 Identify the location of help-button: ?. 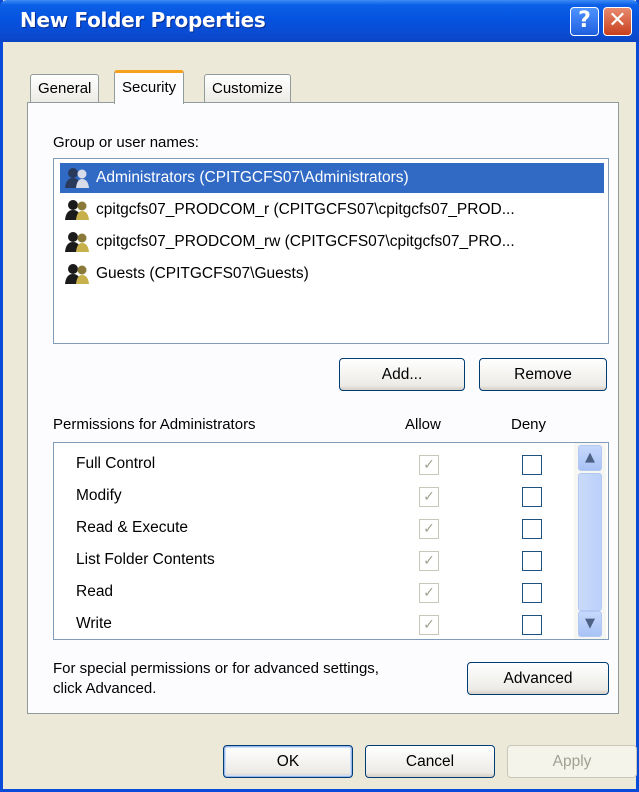
(584, 21).